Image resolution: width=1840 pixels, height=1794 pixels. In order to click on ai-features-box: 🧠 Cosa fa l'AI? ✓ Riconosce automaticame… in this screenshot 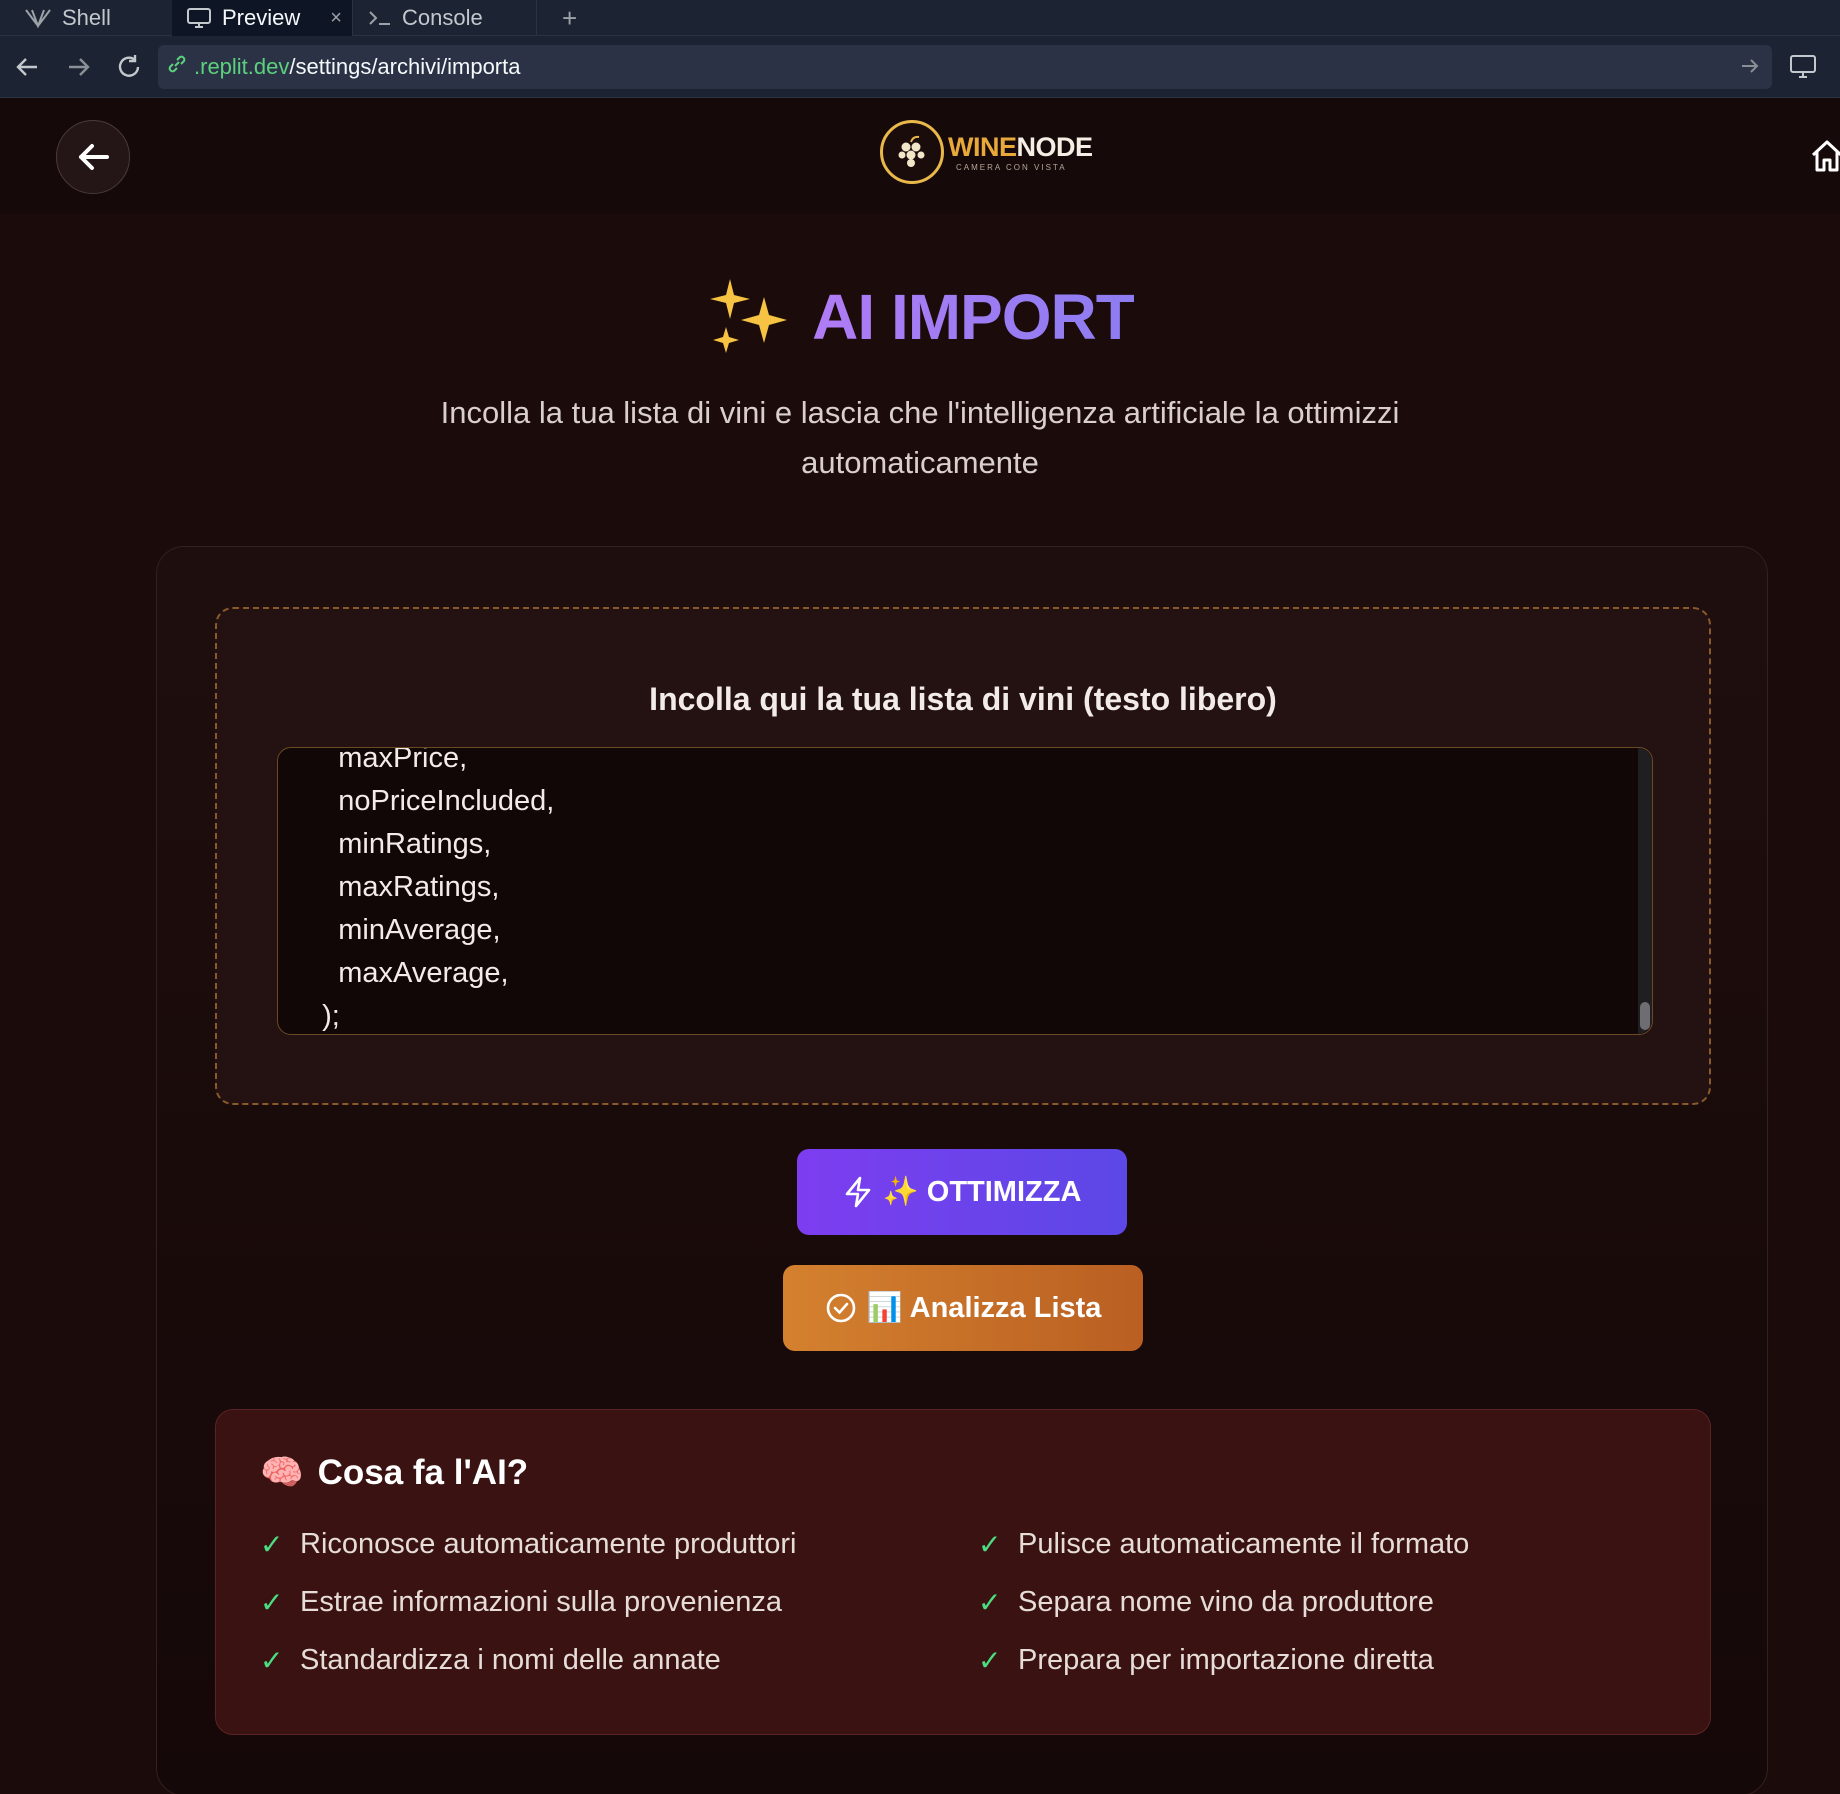, I will do `click(963, 1572)`.